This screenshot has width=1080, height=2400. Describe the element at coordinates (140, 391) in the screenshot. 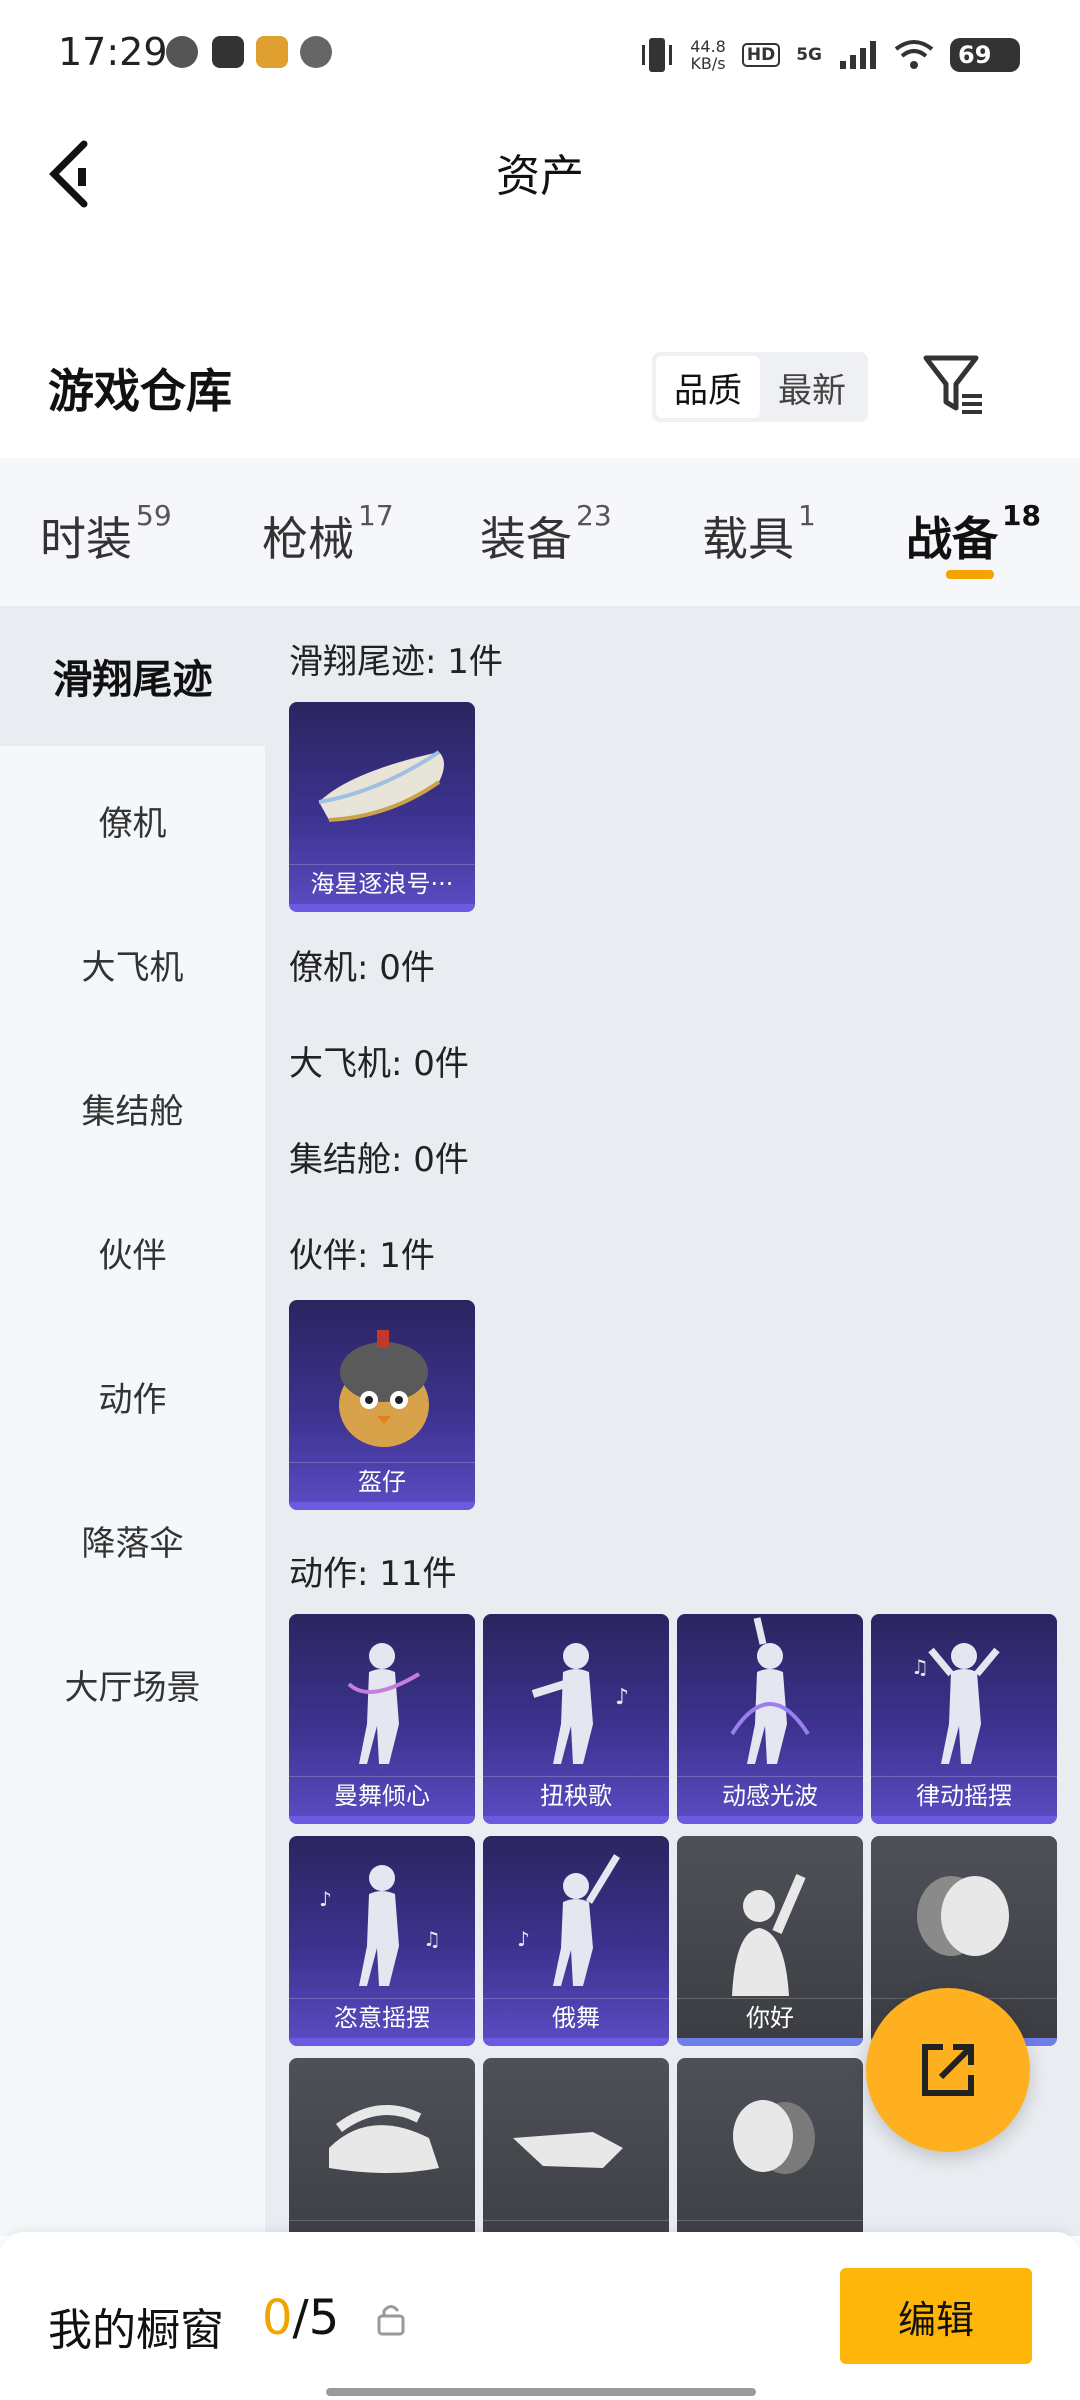

I see `warehouse-title: 游戏仓库` at that location.